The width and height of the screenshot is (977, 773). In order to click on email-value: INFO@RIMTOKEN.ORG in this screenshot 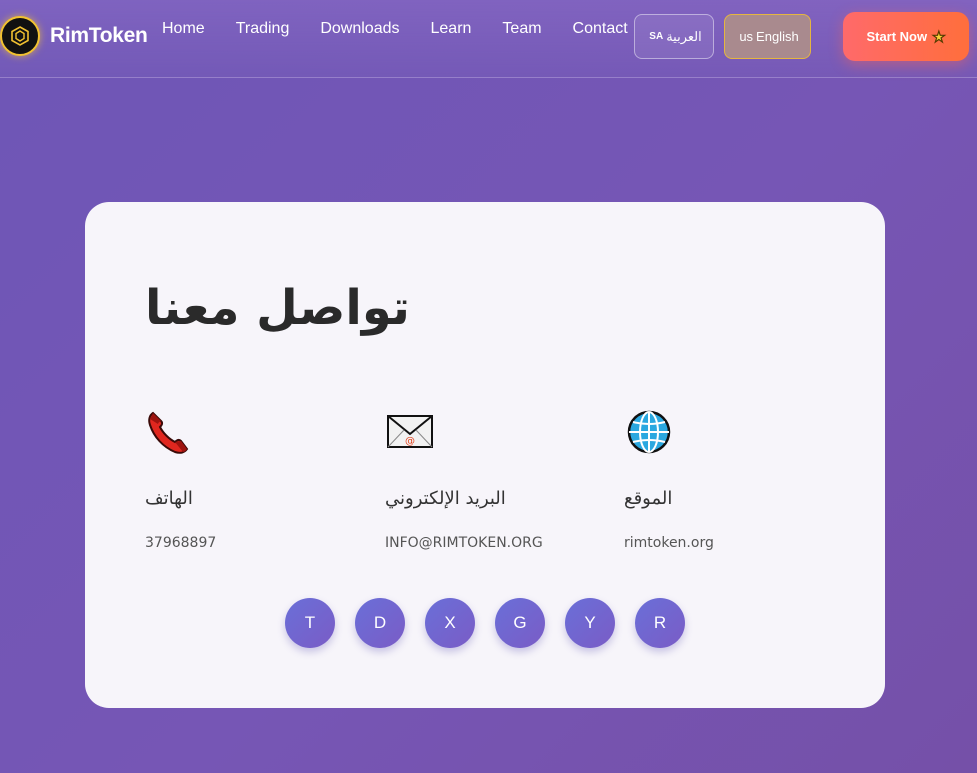, I will do `click(464, 543)`.